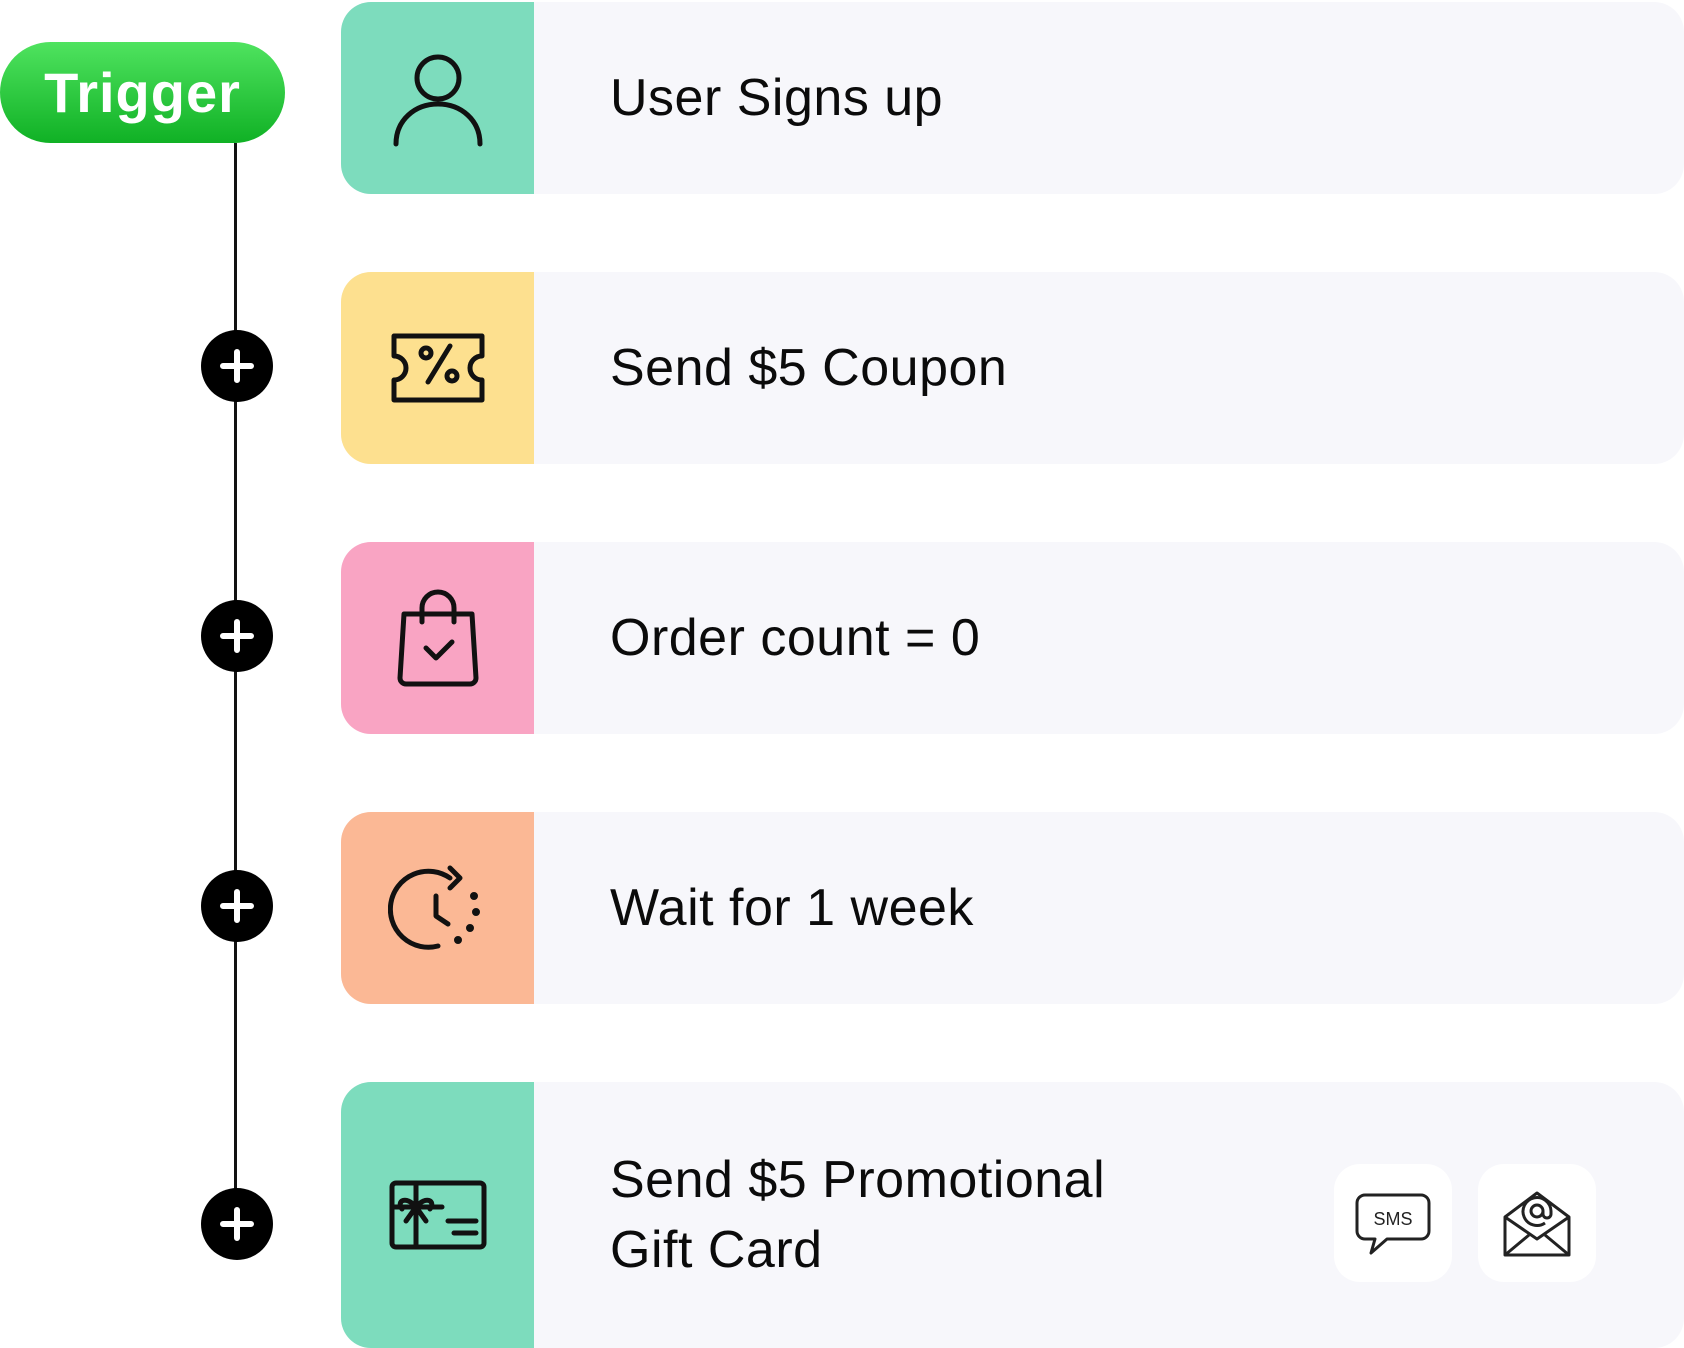 The height and width of the screenshot is (1348, 1684). I want to click on step-card-order-count: Order count = 0, so click(1012, 638).